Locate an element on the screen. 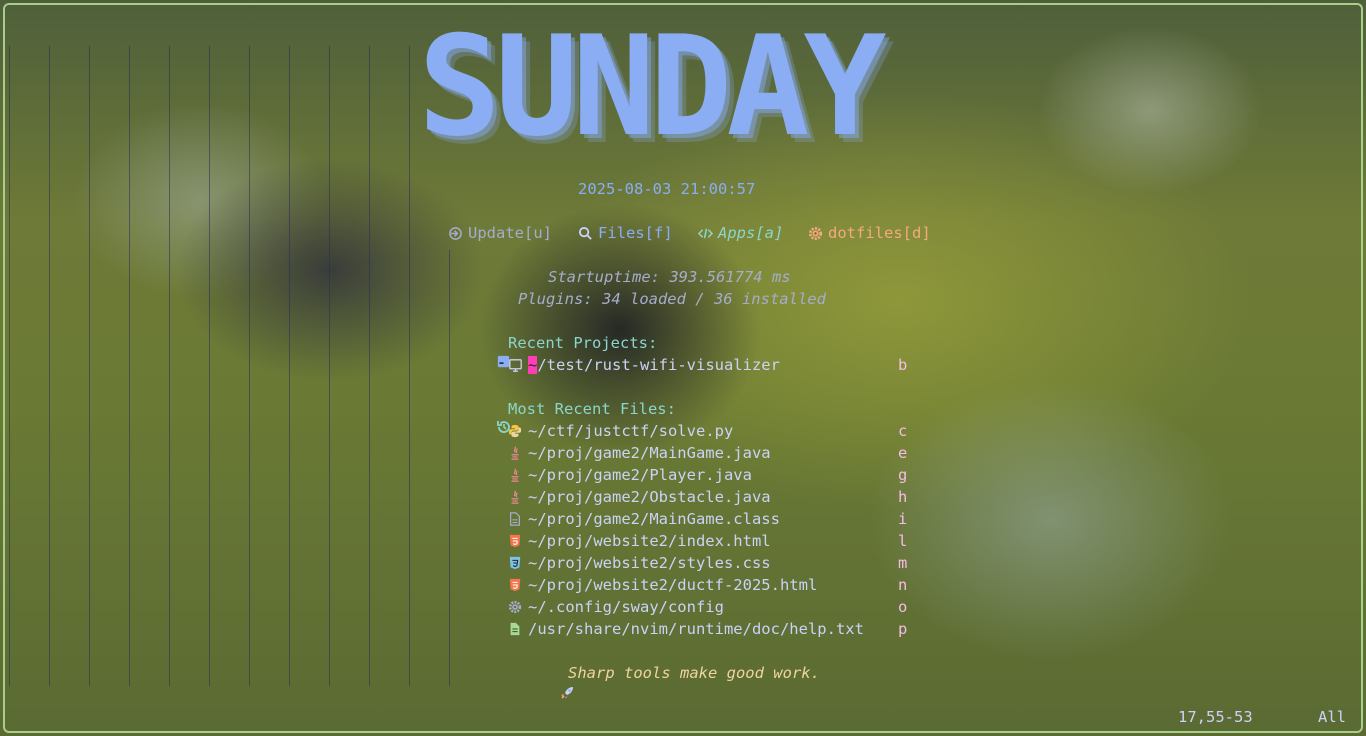  file-path: ~/ctf/justctf/solve.py is located at coordinates (631, 431).